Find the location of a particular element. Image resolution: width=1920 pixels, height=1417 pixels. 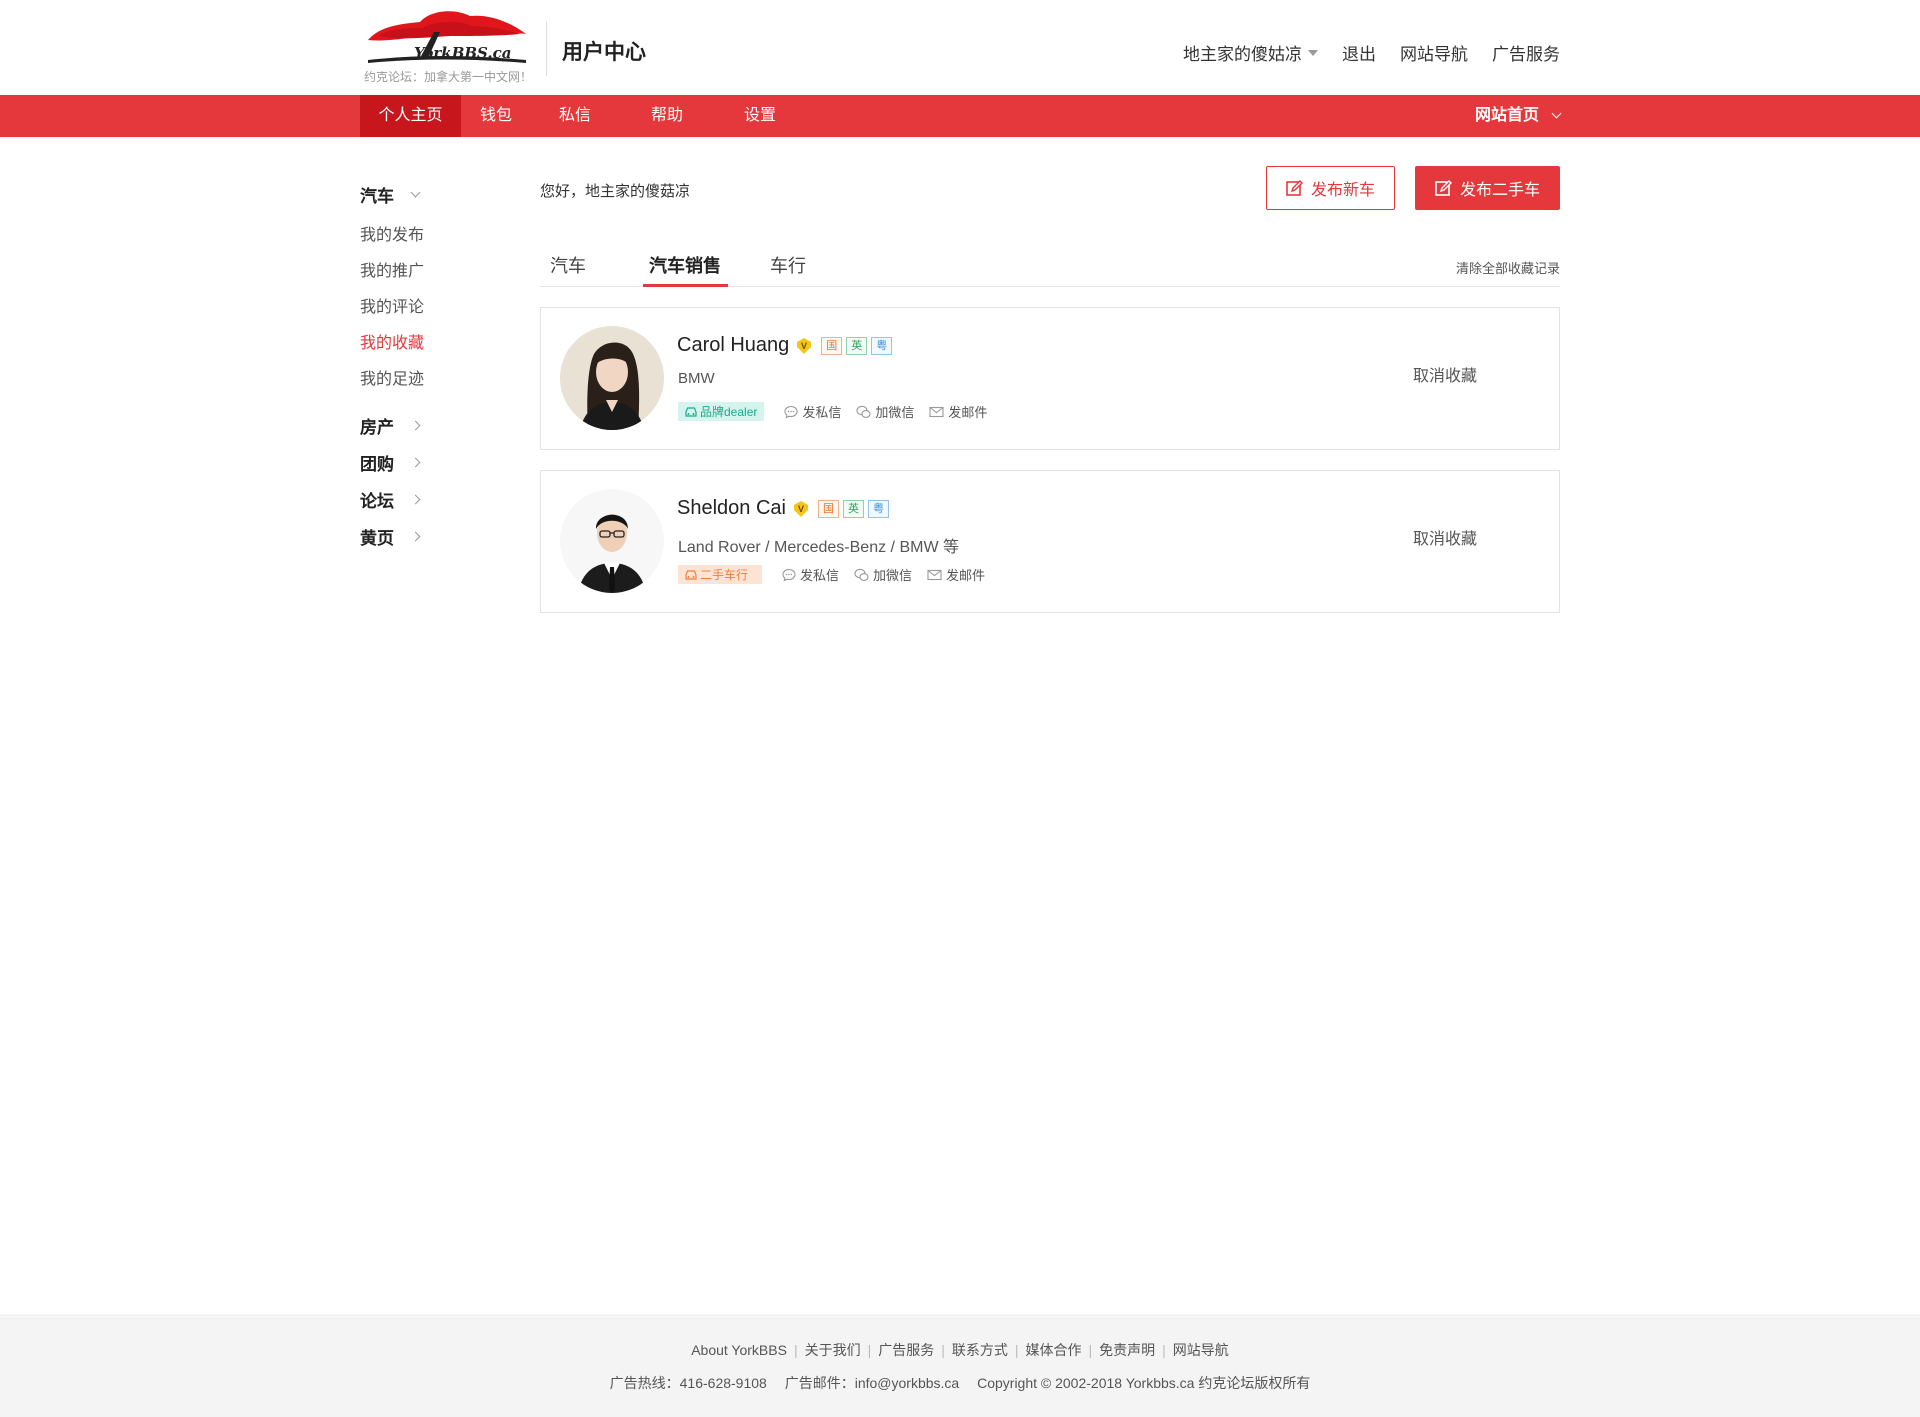

male-avatar-icon is located at coordinates (612, 541).